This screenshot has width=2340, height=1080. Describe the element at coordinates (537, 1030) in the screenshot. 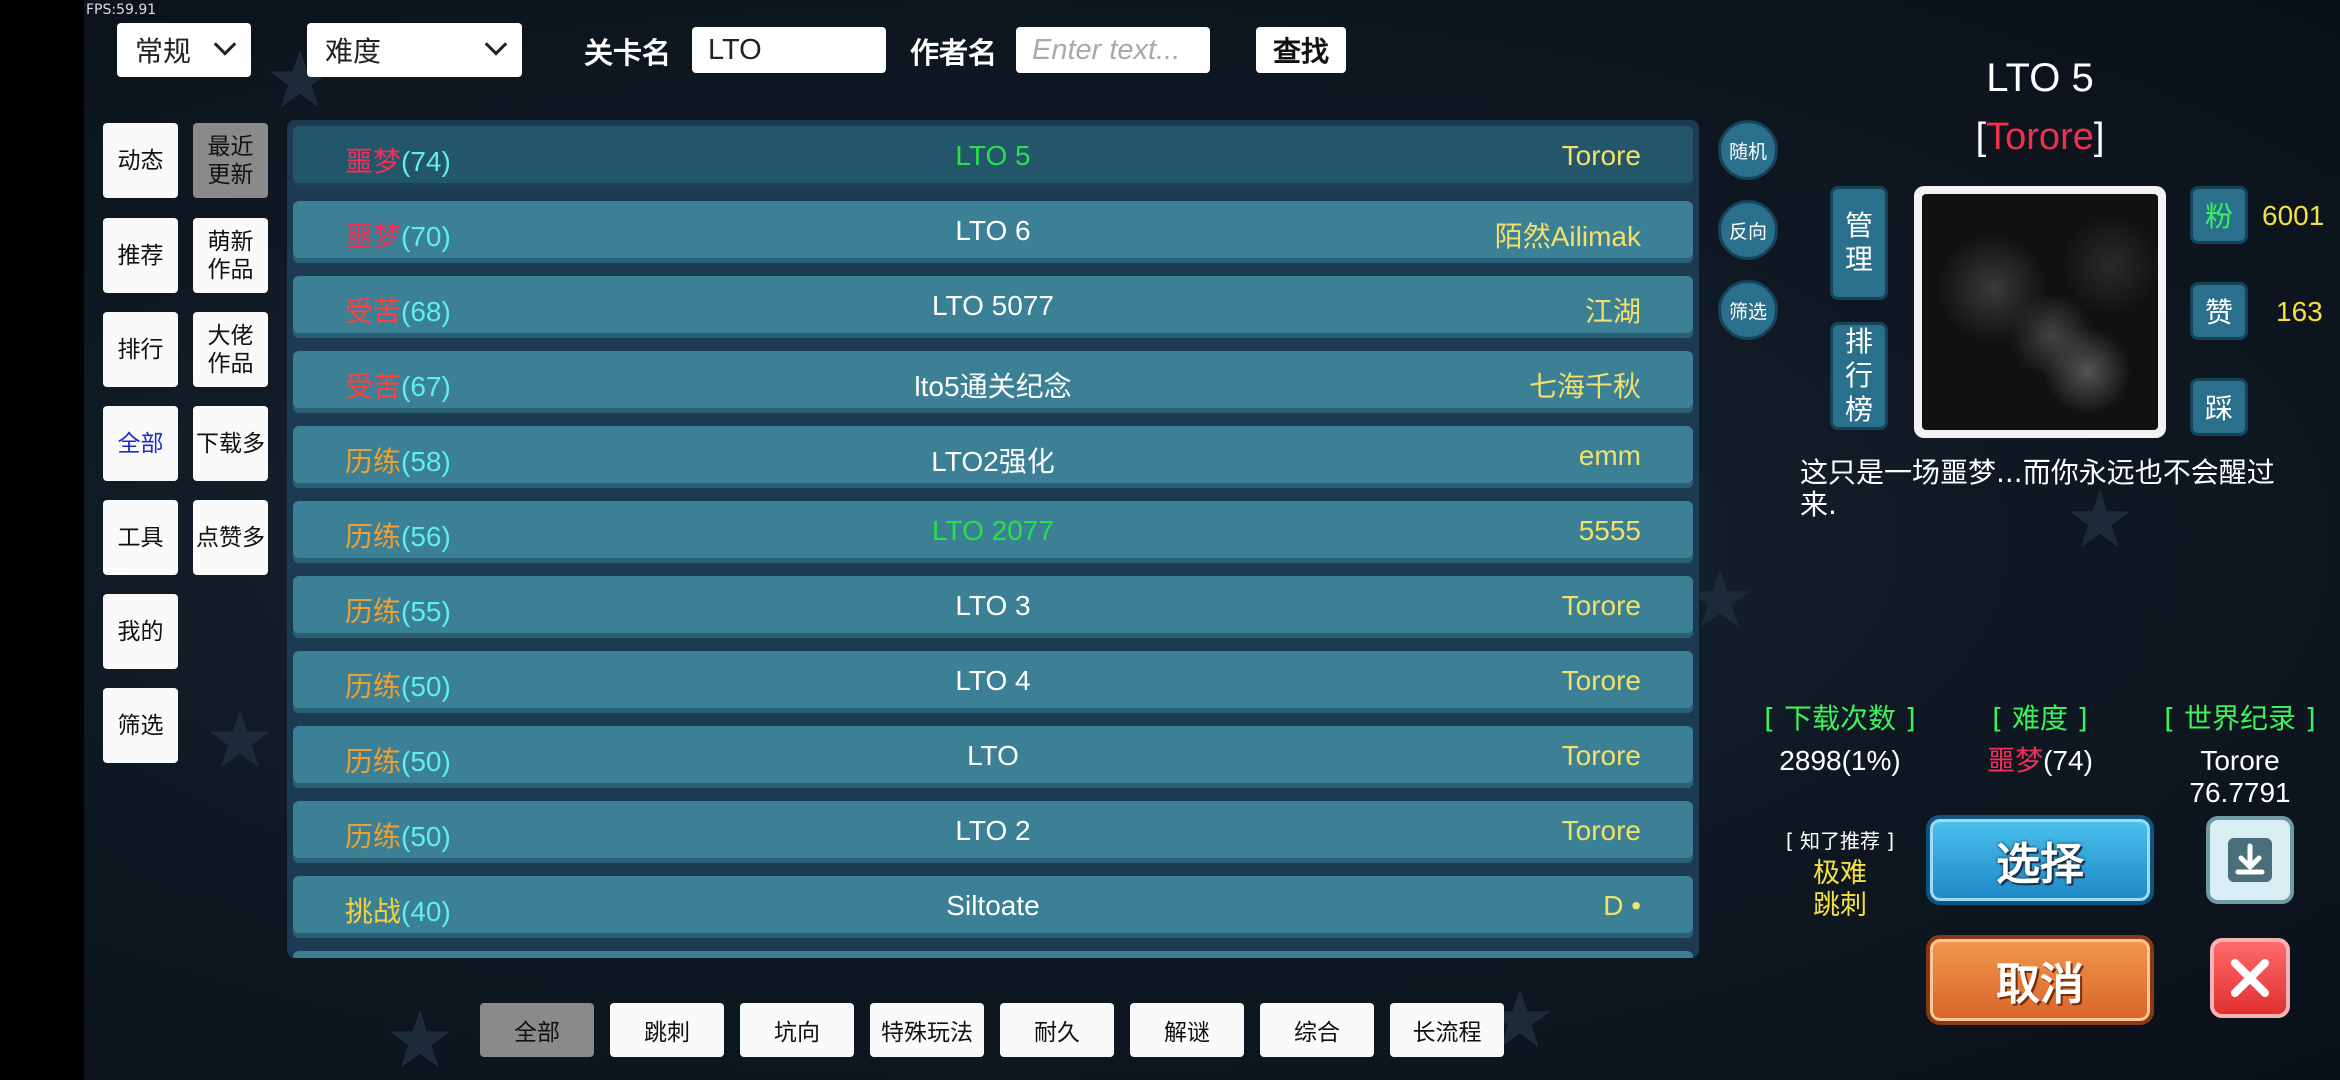

I see `tag-all-button: 全部` at that location.